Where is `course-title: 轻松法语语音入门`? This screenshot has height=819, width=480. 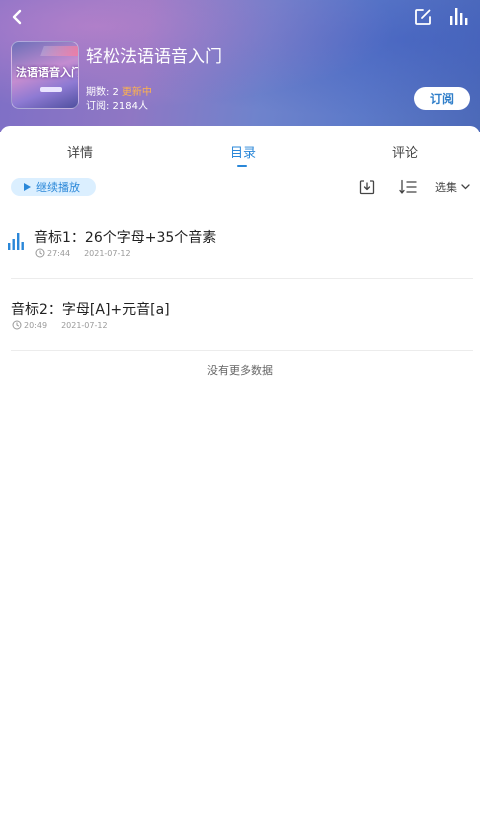
course-title: 轻松法语语音入门 is located at coordinates (154, 57).